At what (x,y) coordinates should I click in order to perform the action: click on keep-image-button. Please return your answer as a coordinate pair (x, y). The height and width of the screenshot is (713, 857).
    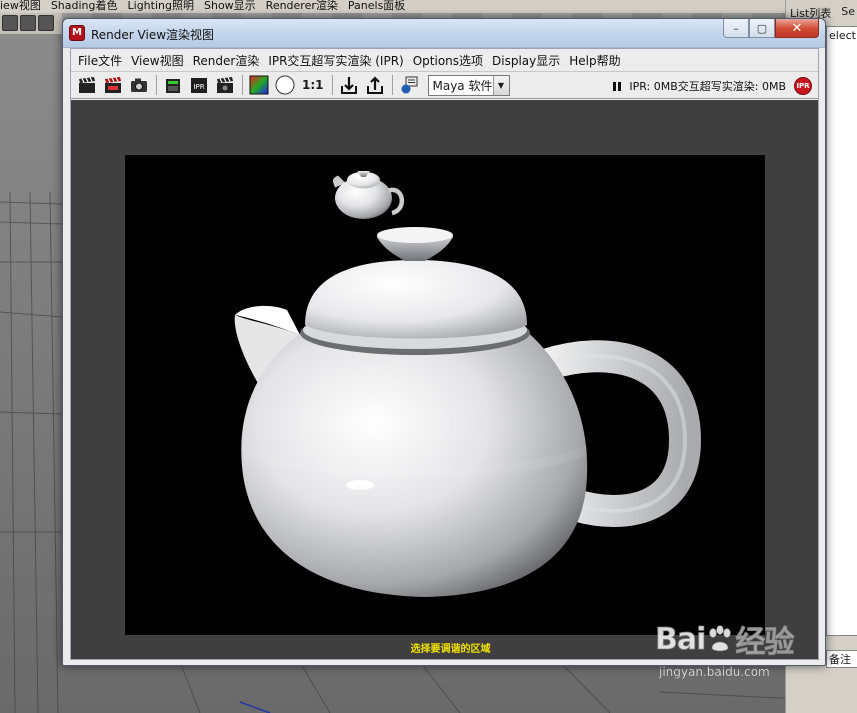
    Looking at the image, I should click on (349, 85).